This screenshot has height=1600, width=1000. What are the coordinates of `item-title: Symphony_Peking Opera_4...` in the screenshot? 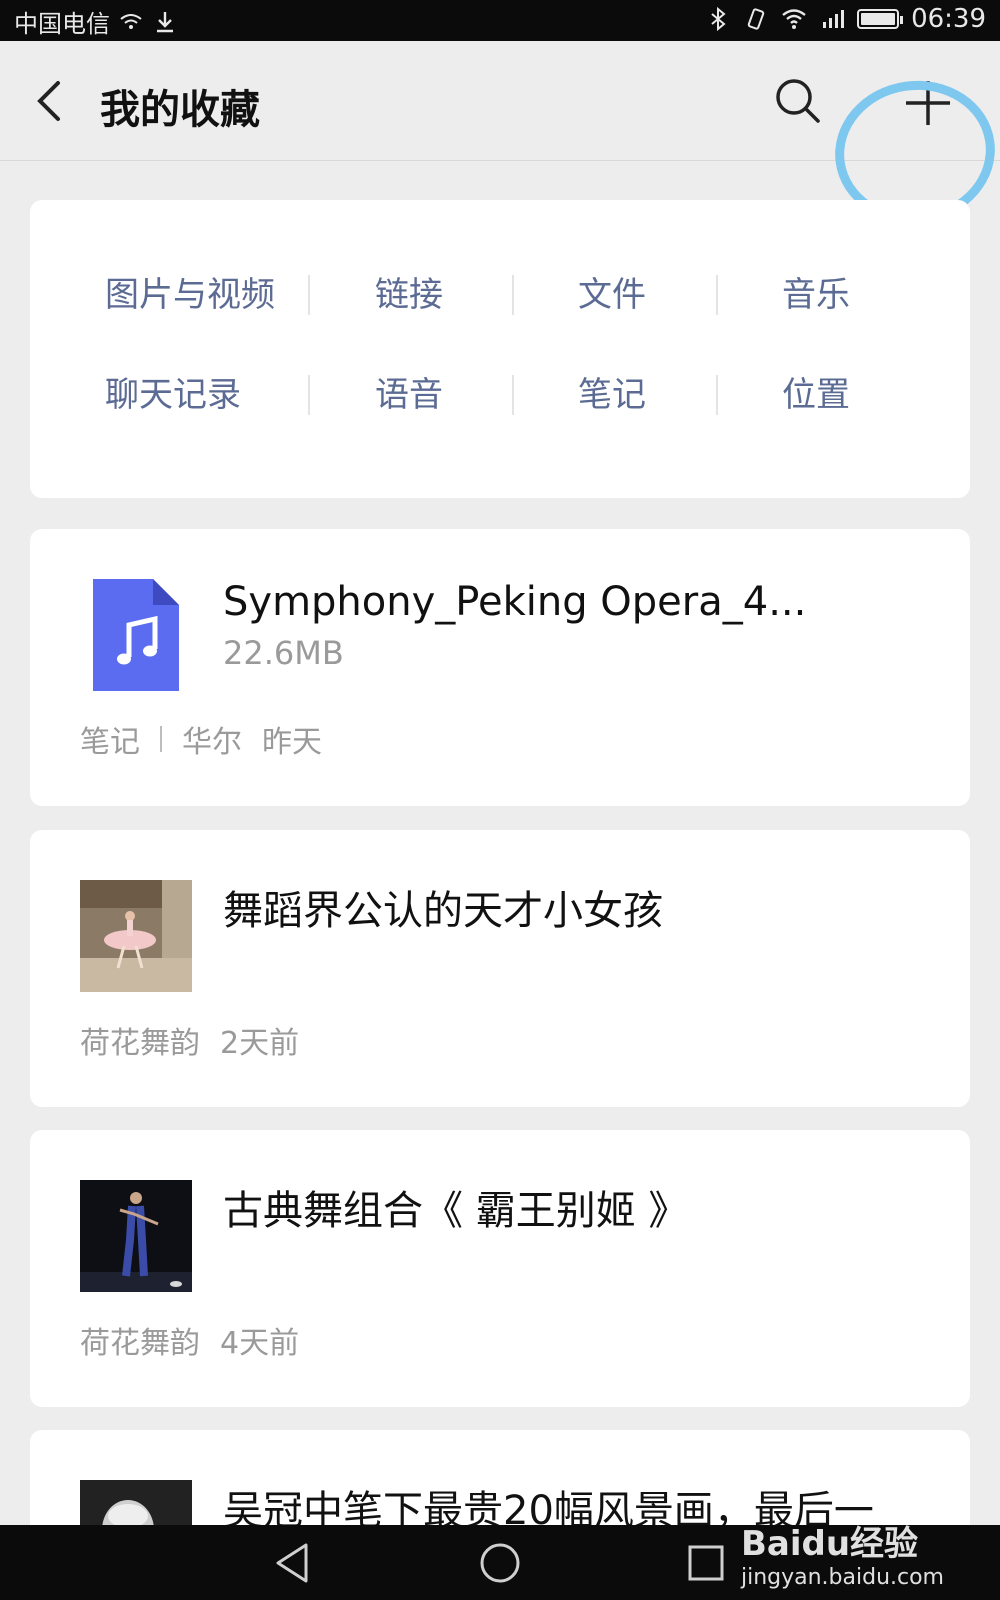 It's located at (515, 602).